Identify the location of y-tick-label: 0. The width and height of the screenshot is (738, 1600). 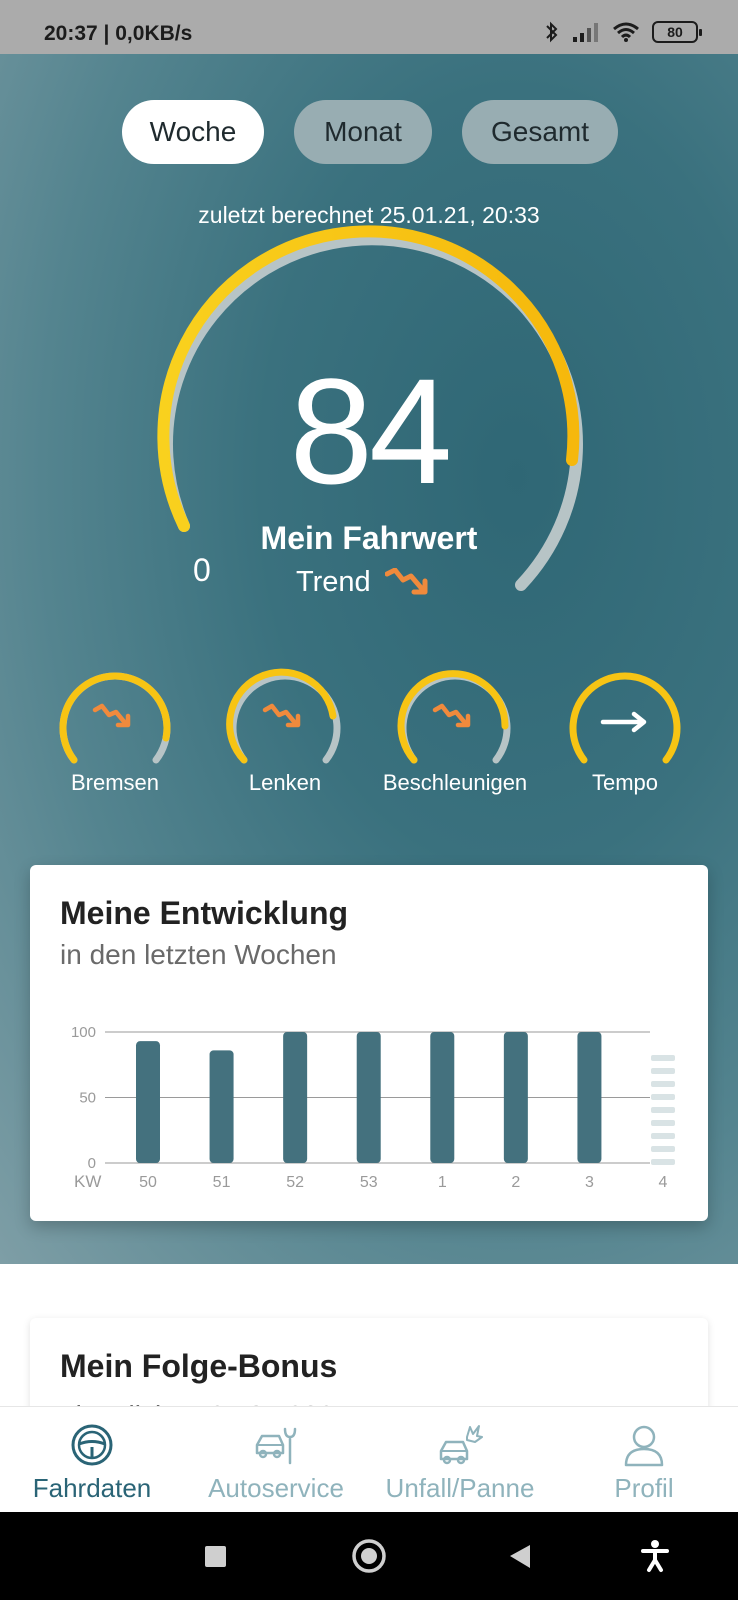
(92, 1163).